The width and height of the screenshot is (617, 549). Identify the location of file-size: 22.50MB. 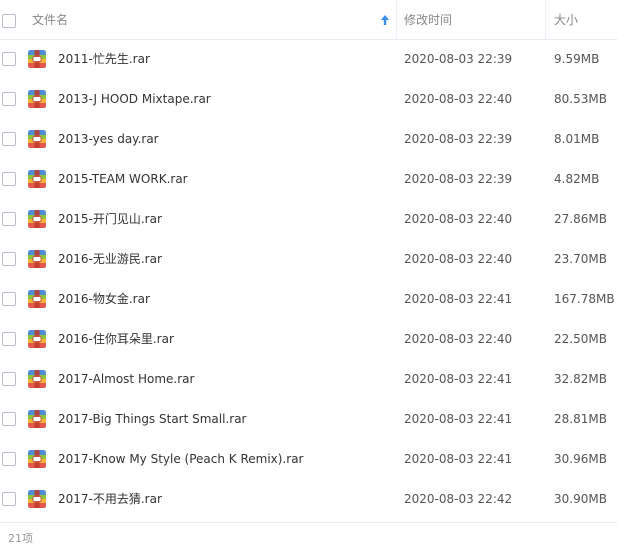
(580, 339).